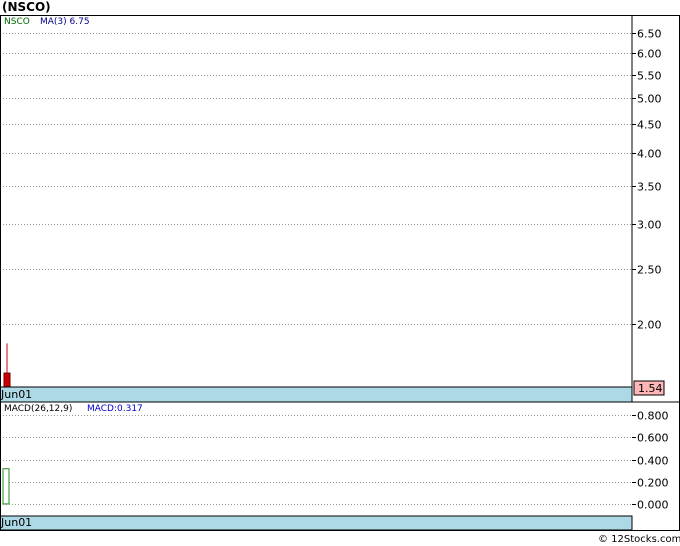  What do you see at coordinates (17, 22) in the screenshot?
I see `legend-symbol: NSCO` at bounding box center [17, 22].